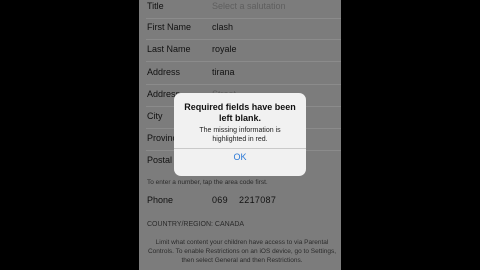 Image resolution: width=480 pixels, height=270 pixels. I want to click on area-code-field: 069, so click(220, 200).